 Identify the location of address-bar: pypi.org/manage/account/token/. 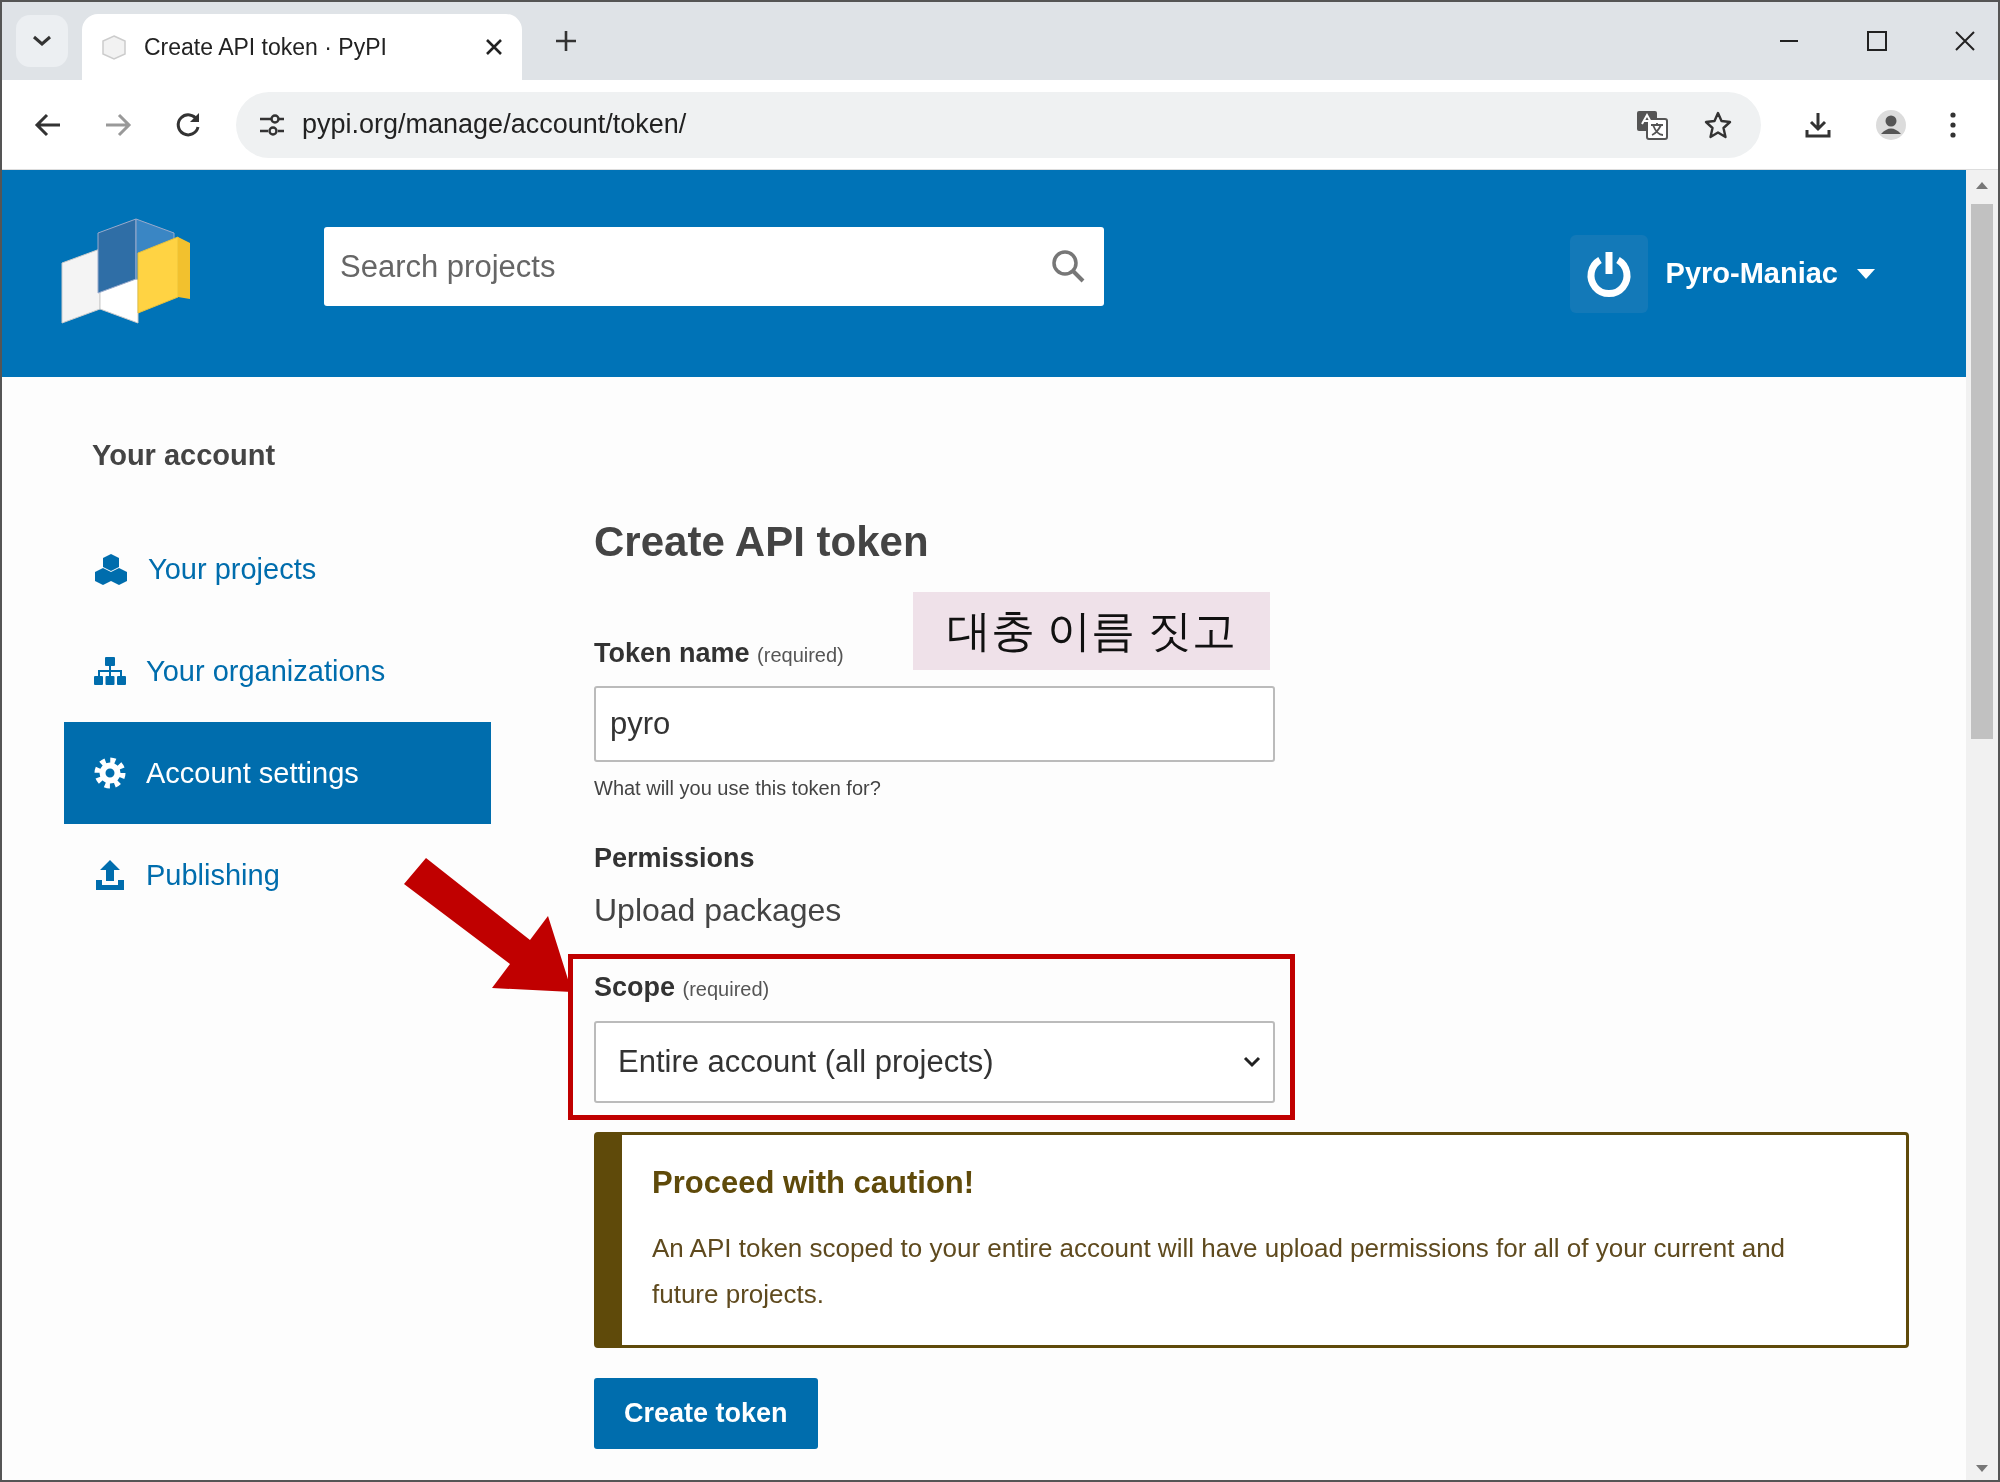
(998, 124).